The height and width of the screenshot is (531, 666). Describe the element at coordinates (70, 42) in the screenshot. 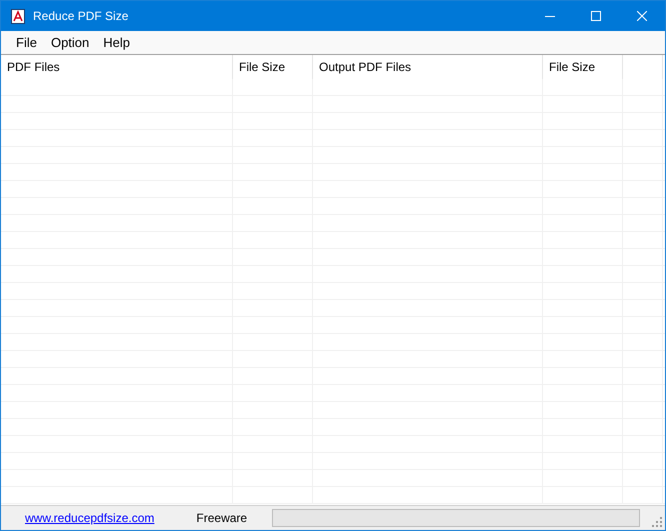

I see `menu-item: Option` at that location.